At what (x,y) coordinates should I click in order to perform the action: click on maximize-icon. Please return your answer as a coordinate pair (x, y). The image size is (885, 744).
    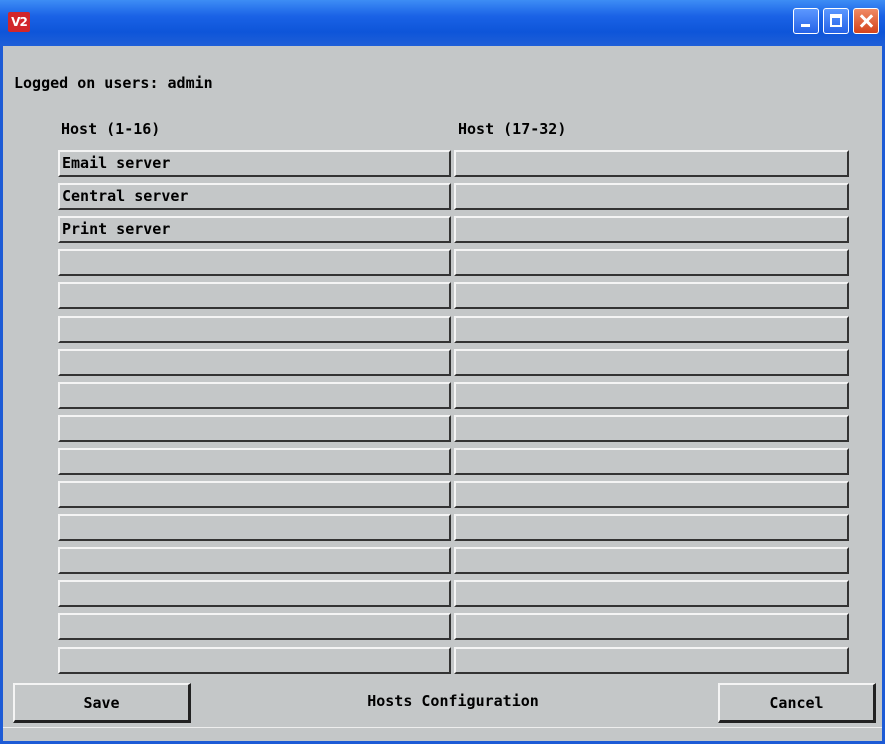
    Looking at the image, I should click on (836, 20).